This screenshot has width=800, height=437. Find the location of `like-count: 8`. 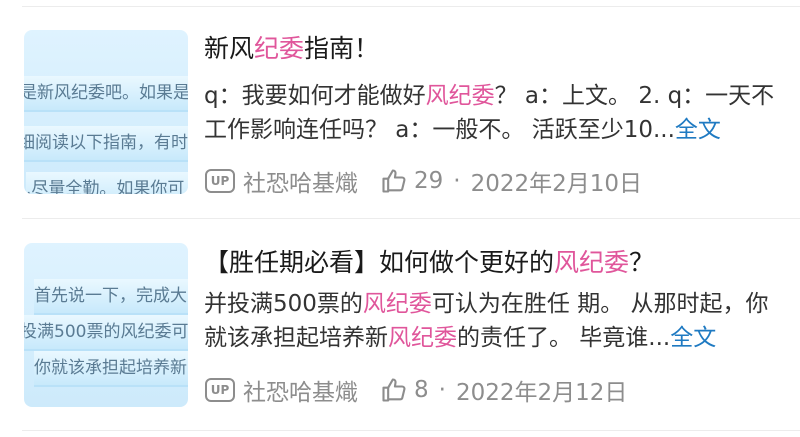

like-count: 8 is located at coordinates (421, 390).